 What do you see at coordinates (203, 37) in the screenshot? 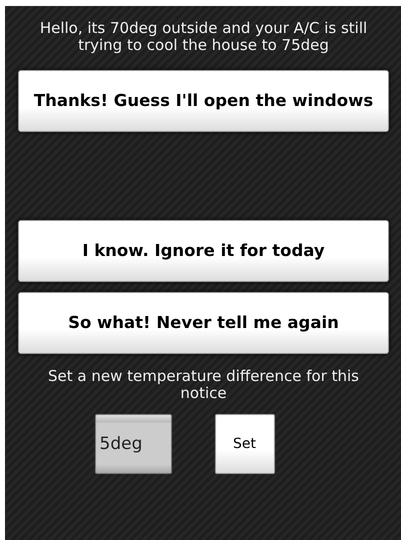
I see `notification-message: Hello, its 70deg outside and your A/C is still trying to cool the house to 75deg` at bounding box center [203, 37].